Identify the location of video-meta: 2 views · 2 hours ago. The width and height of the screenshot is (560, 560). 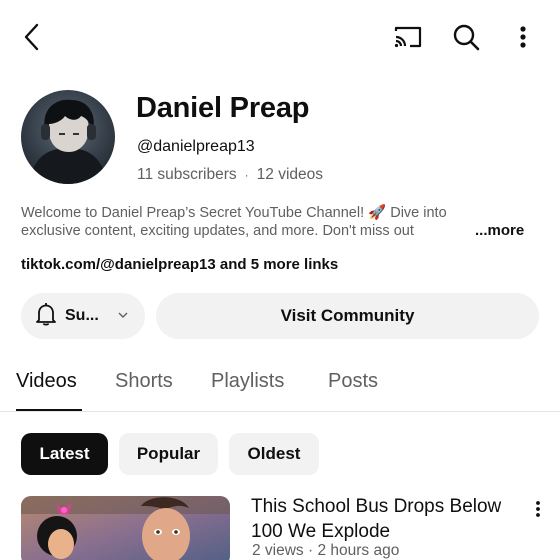
(326, 550).